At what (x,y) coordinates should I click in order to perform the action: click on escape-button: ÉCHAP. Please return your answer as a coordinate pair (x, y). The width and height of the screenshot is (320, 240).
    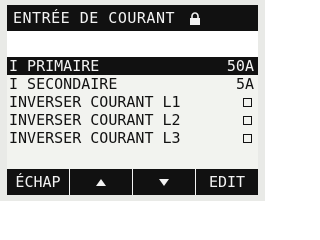
    Looking at the image, I should click on (38, 182).